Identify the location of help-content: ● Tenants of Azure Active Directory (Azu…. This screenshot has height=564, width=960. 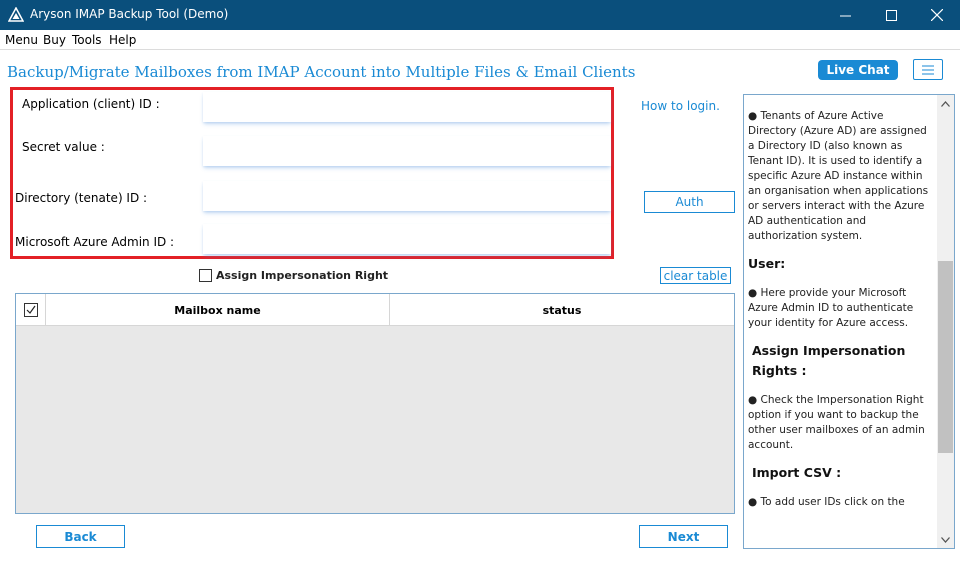
(841, 313).